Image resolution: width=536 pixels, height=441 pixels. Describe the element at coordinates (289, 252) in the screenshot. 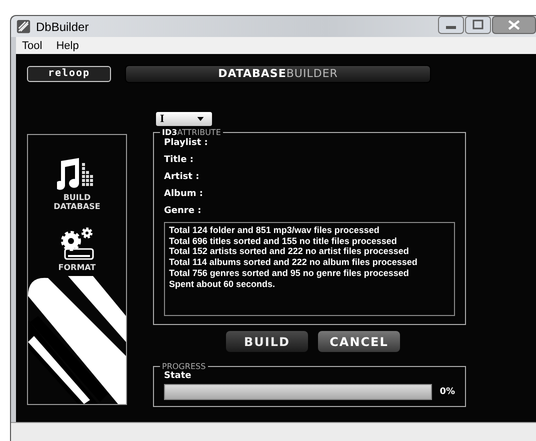

I see `log-line: Total 152 artists sorted and 222 no artist files processed` at that location.